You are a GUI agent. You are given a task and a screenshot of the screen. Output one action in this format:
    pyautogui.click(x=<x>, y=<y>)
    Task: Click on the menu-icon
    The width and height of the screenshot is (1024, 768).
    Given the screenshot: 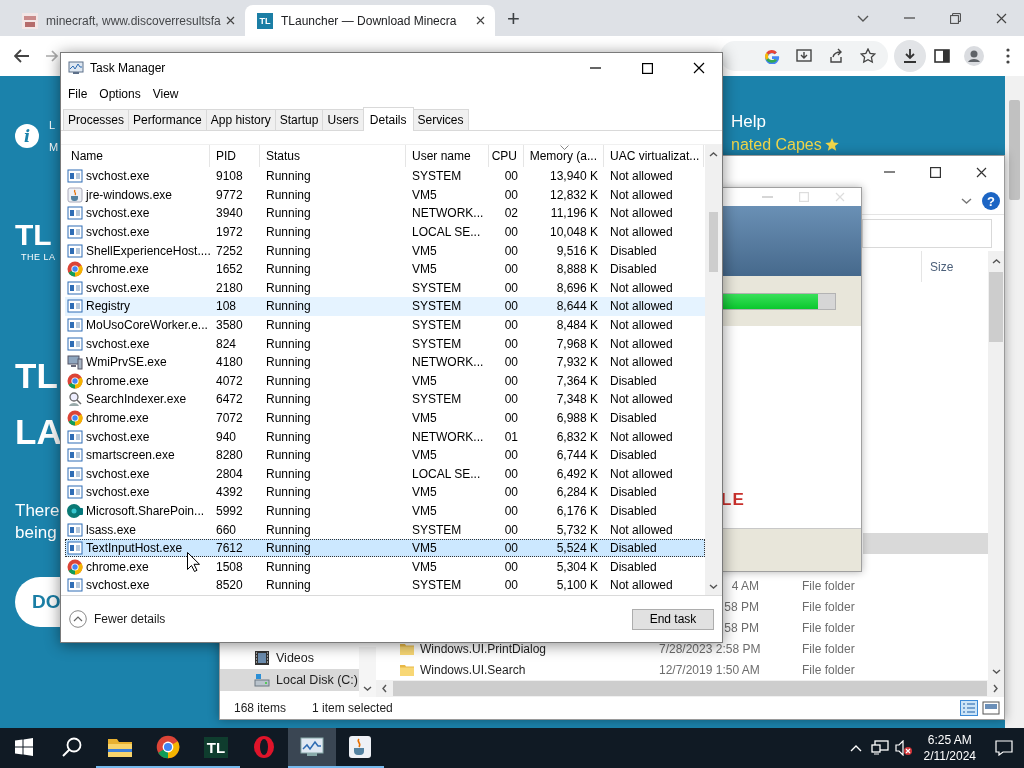 What is the action you would take?
    pyautogui.click(x=1008, y=56)
    